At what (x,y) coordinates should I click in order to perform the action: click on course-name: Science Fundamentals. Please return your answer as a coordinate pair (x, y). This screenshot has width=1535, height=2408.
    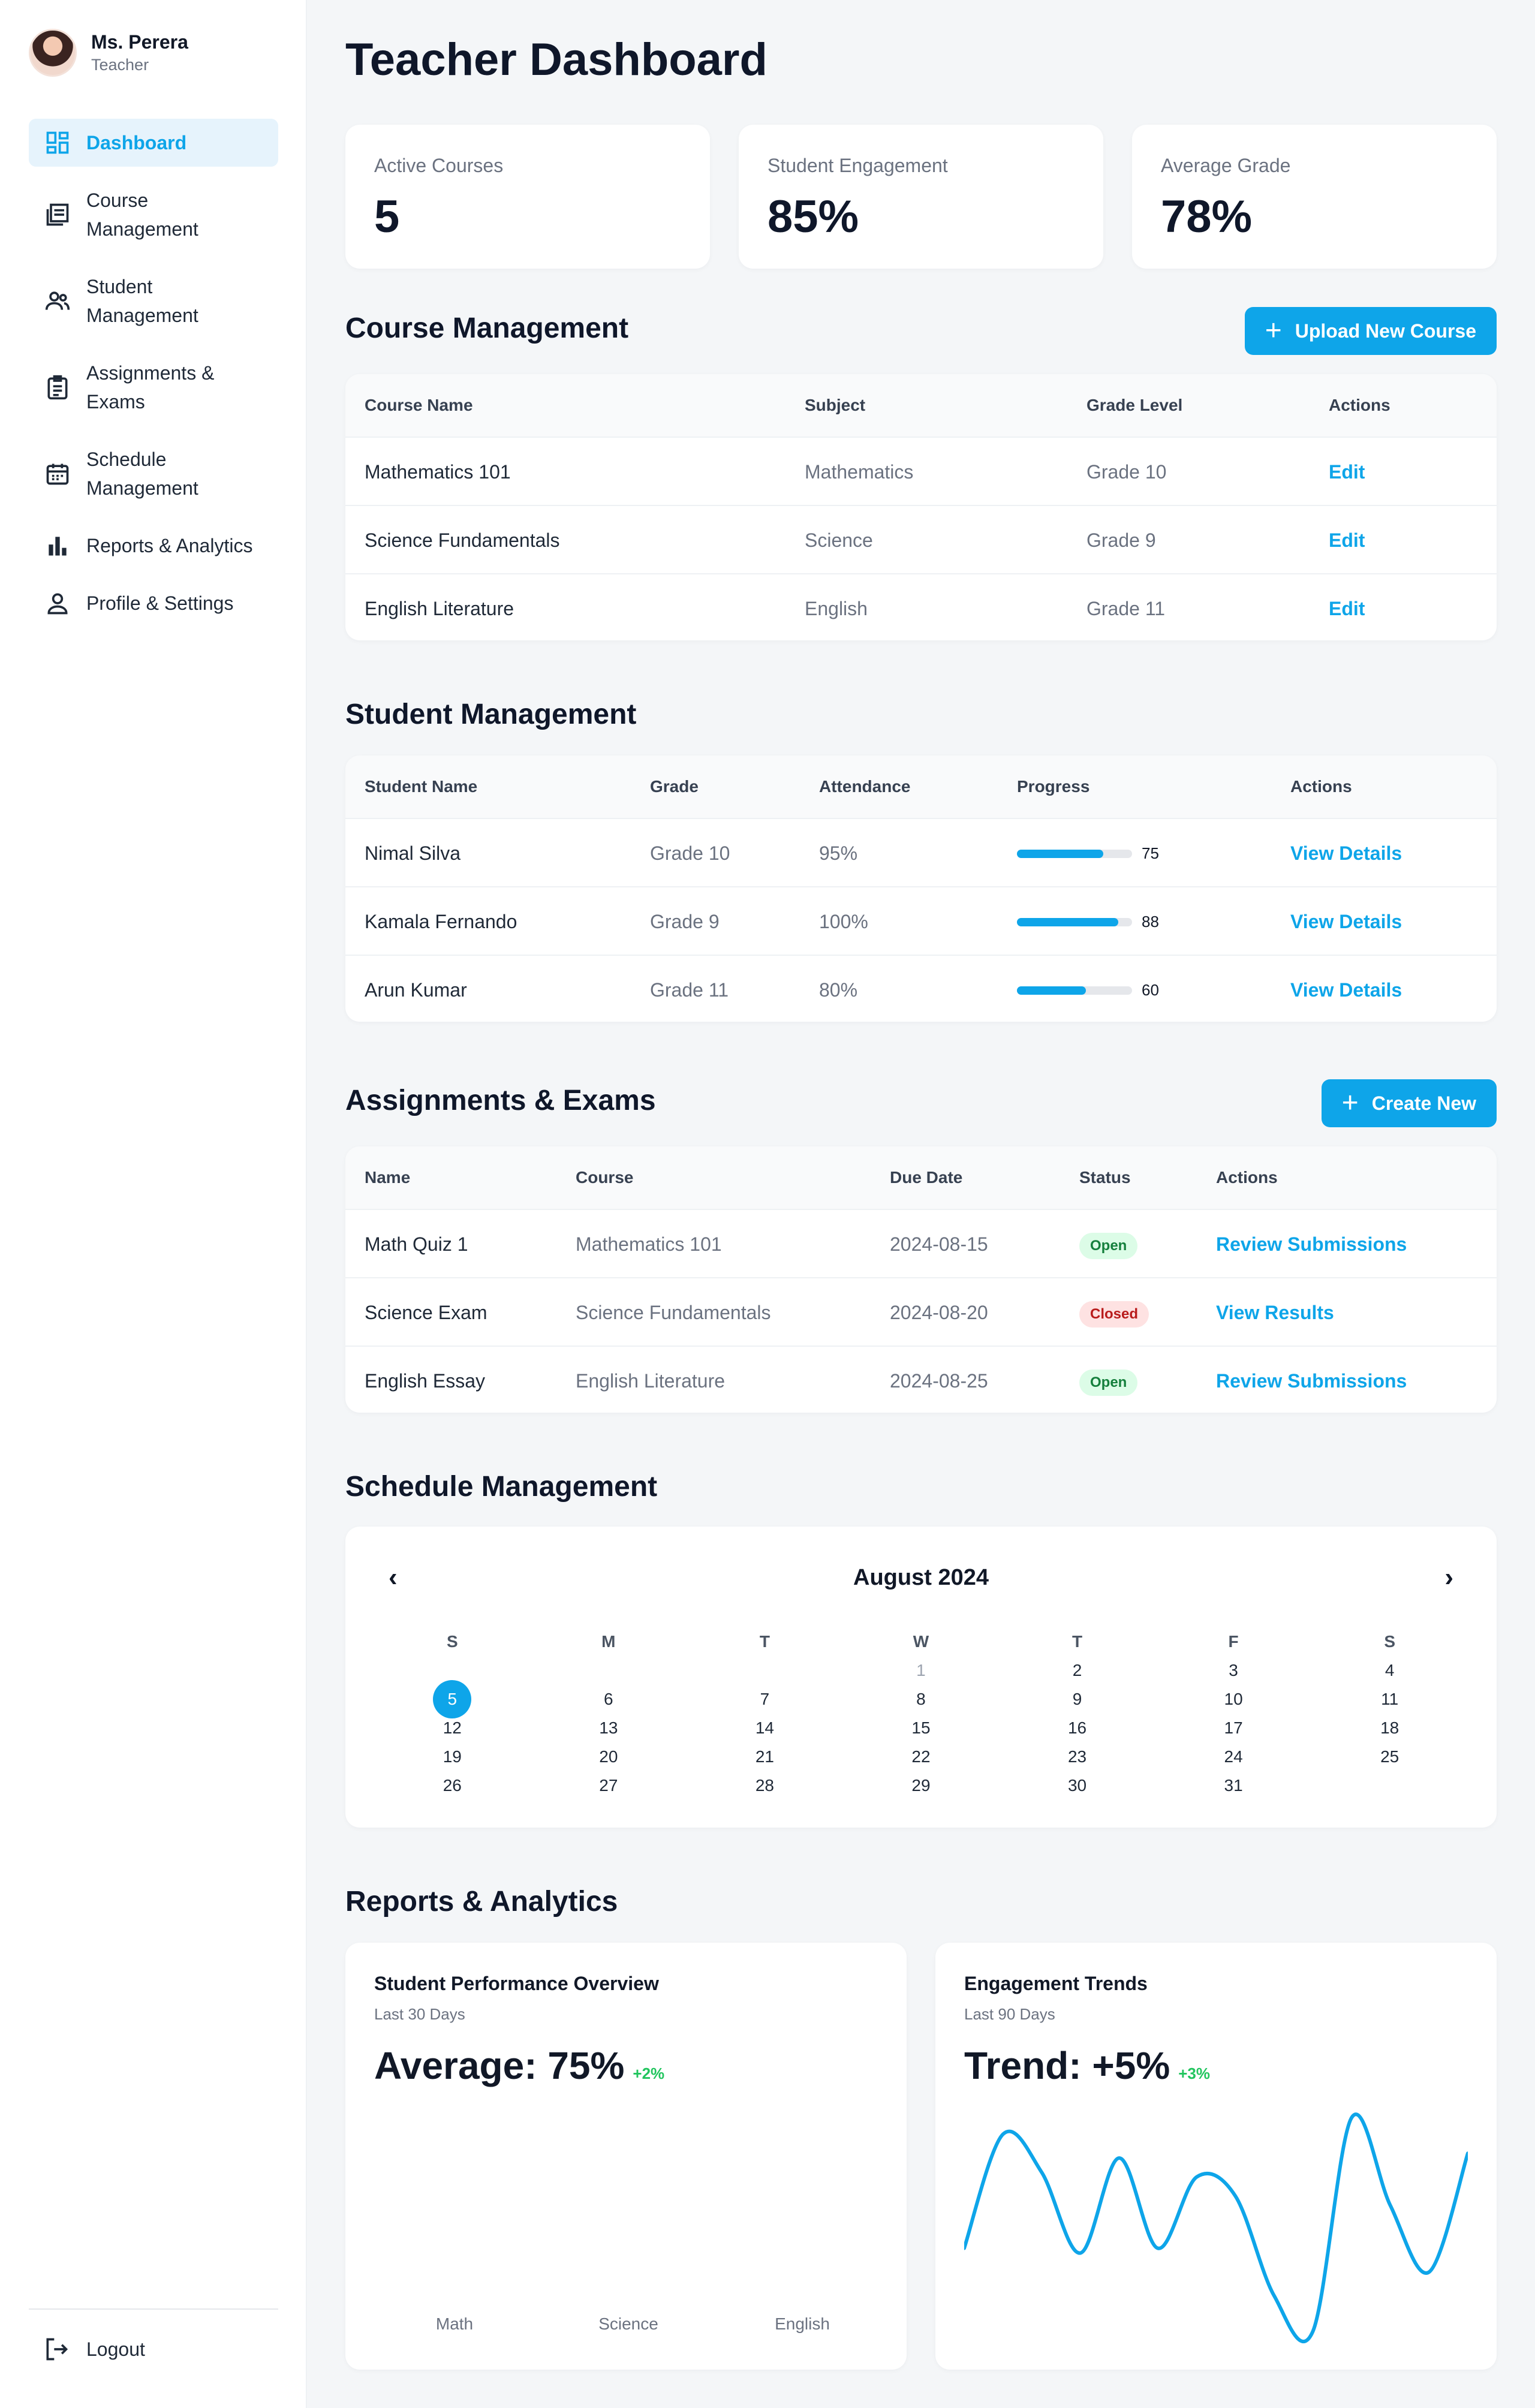
    Looking at the image, I should click on (462, 540).